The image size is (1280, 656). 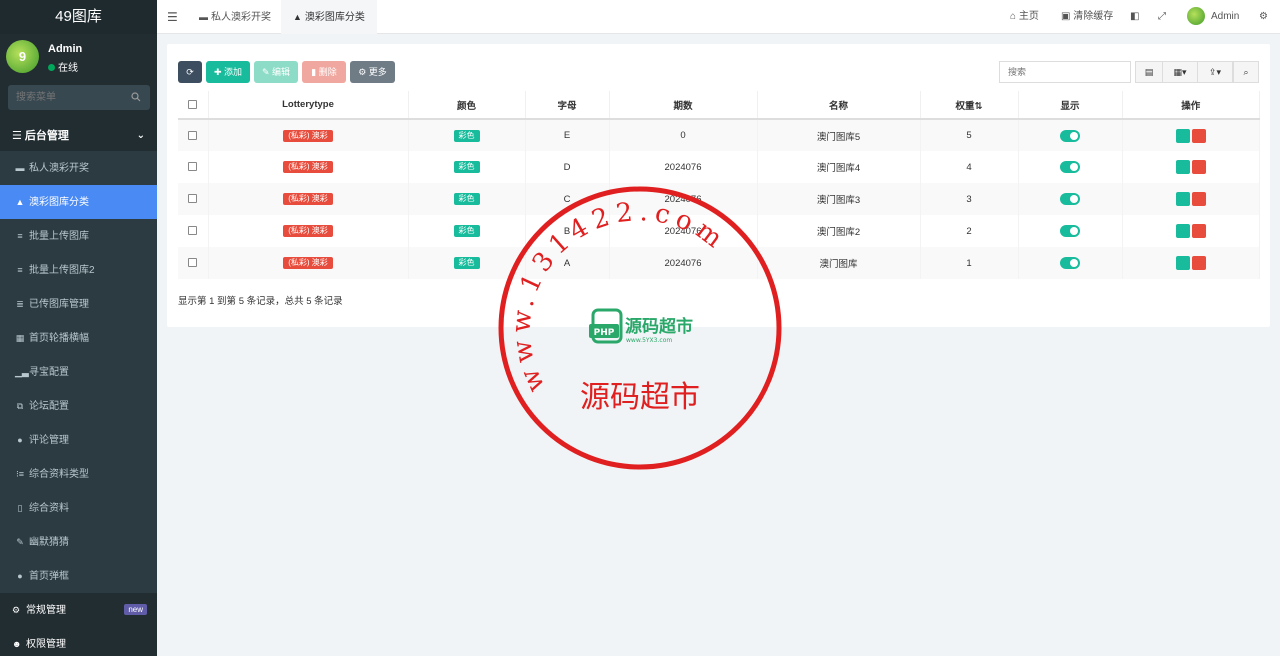 I want to click on sidebar-item-info-types: ⁝≡ 综合资料类型, so click(x=78, y=474).